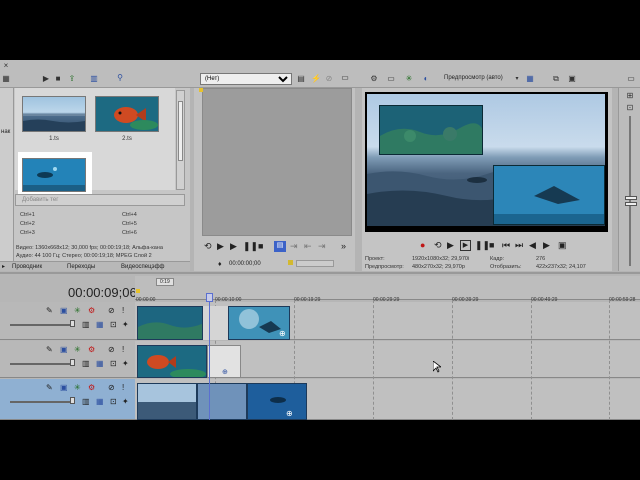 This screenshot has height=480, width=640. What do you see at coordinates (72, 400) in the screenshot?
I see `track-3-level-knob` at bounding box center [72, 400].